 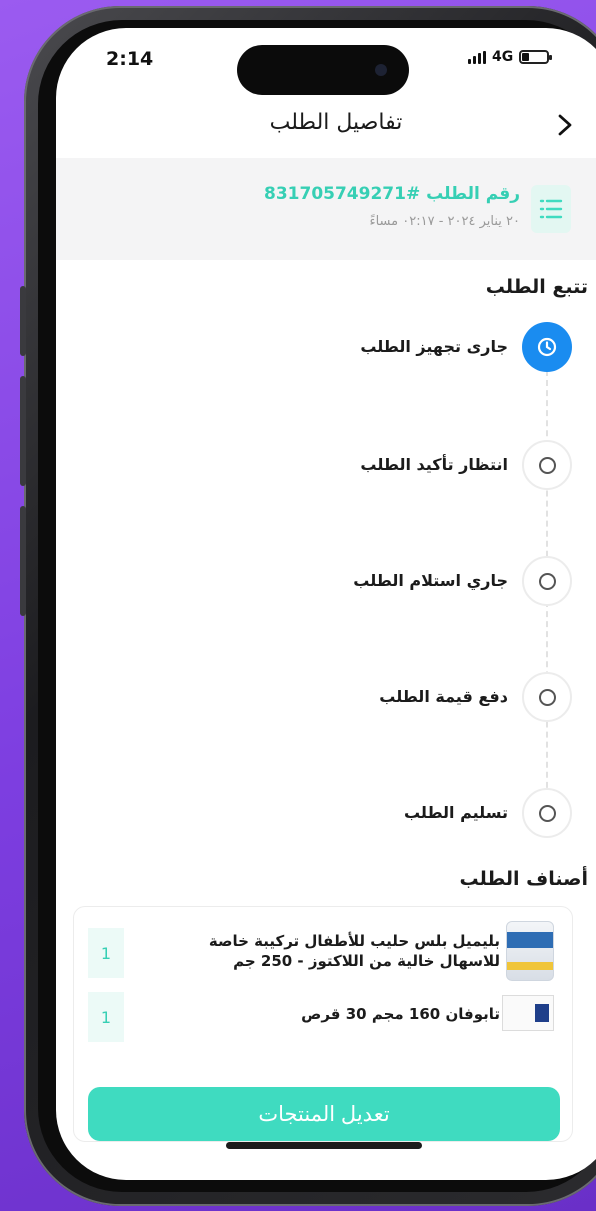 I want to click on network-label: 4G, so click(x=503, y=57).